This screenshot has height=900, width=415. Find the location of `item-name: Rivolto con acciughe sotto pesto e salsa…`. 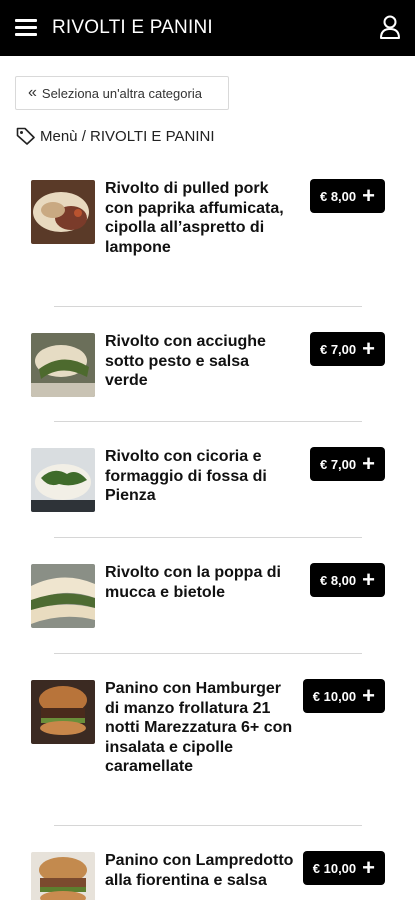

item-name: Rivolto con acciughe sotto pesto e salsa… is located at coordinates (185, 361).